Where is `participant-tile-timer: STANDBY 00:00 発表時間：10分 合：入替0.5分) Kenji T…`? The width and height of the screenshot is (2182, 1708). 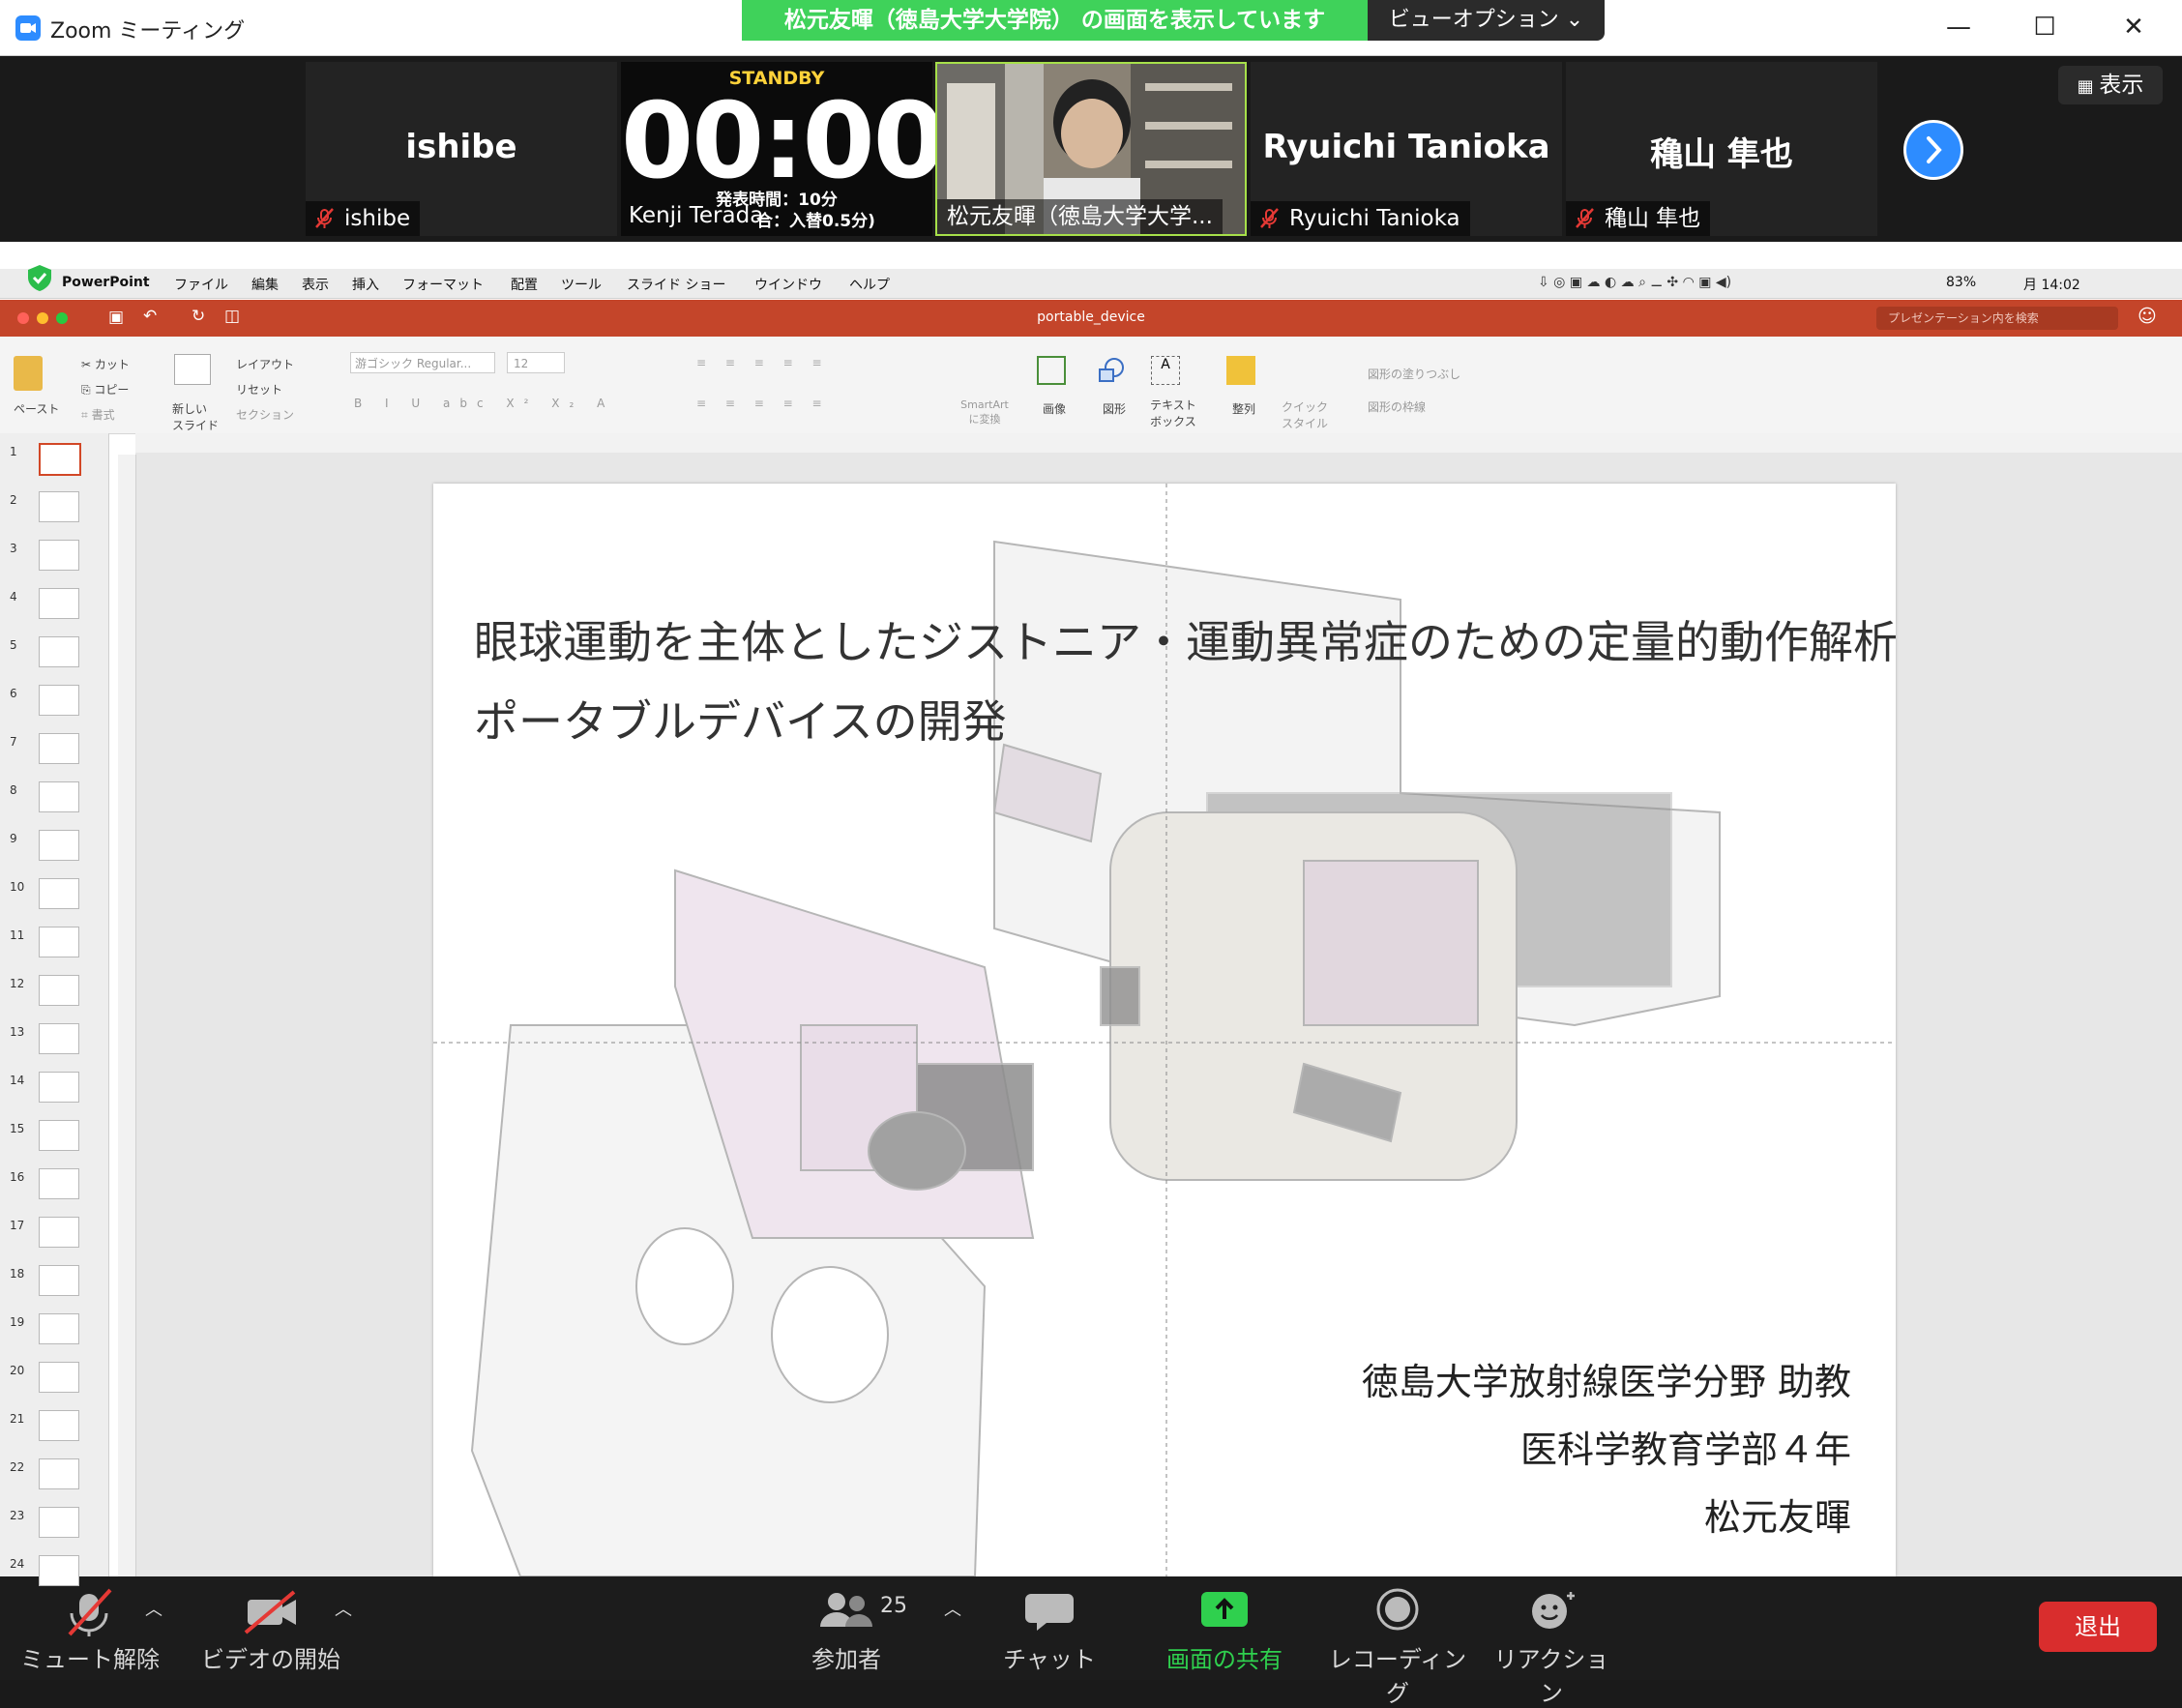 participant-tile-timer: STANDBY 00:00 発表時間：10分 合：入替0.5分) Kenji T… is located at coordinates (783, 149).